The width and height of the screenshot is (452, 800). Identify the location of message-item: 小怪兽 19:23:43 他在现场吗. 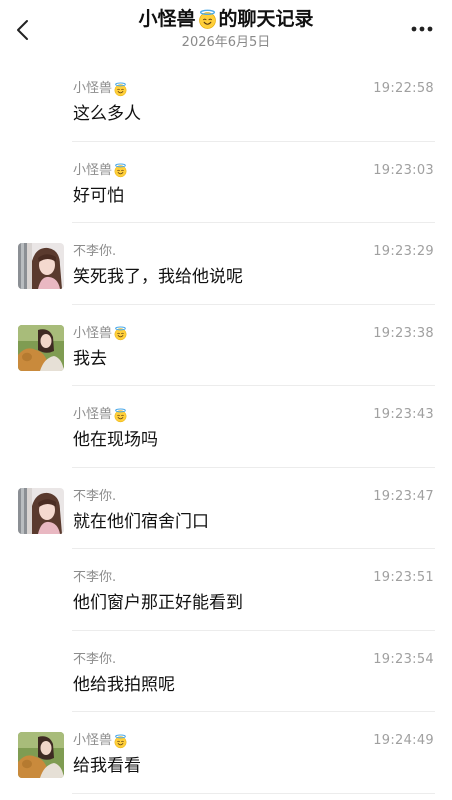
(226, 427).